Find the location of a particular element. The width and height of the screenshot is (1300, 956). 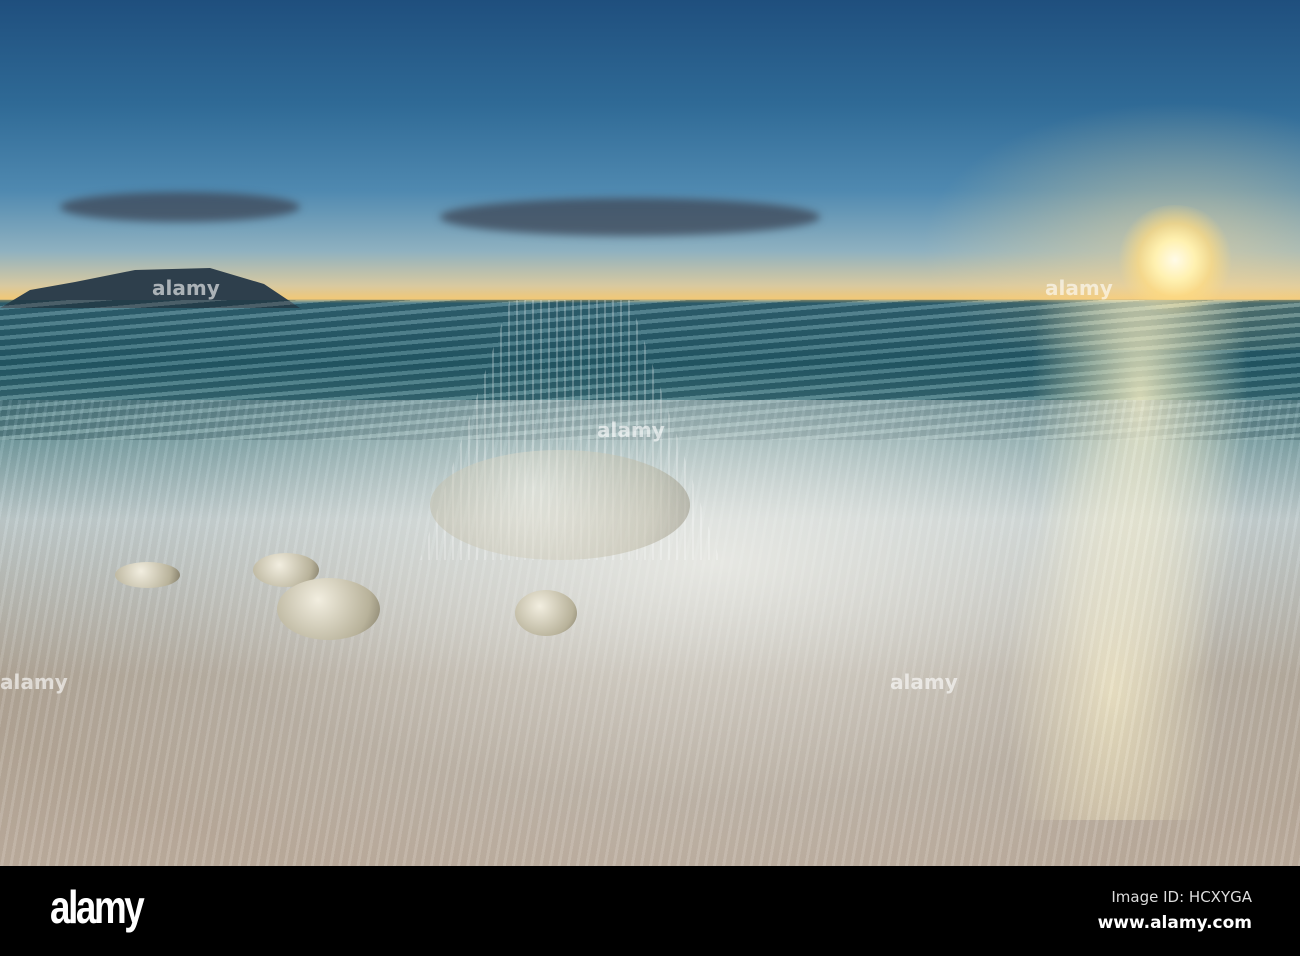

footer-bar is located at coordinates (650, 911).